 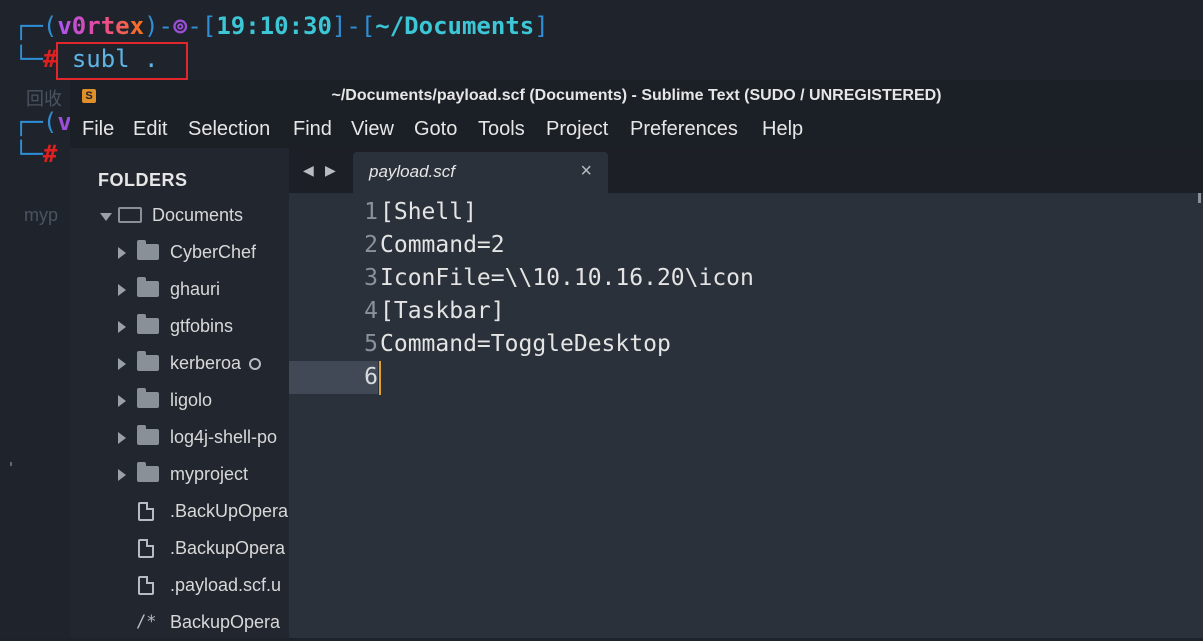 What do you see at coordinates (229, 511) in the screenshot?
I see `sidebar-item-label: .BackUpOpera` at bounding box center [229, 511].